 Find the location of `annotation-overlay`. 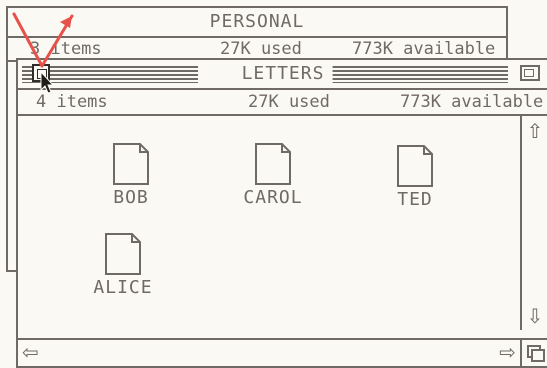

annotation-overlay is located at coordinates (43, 53).